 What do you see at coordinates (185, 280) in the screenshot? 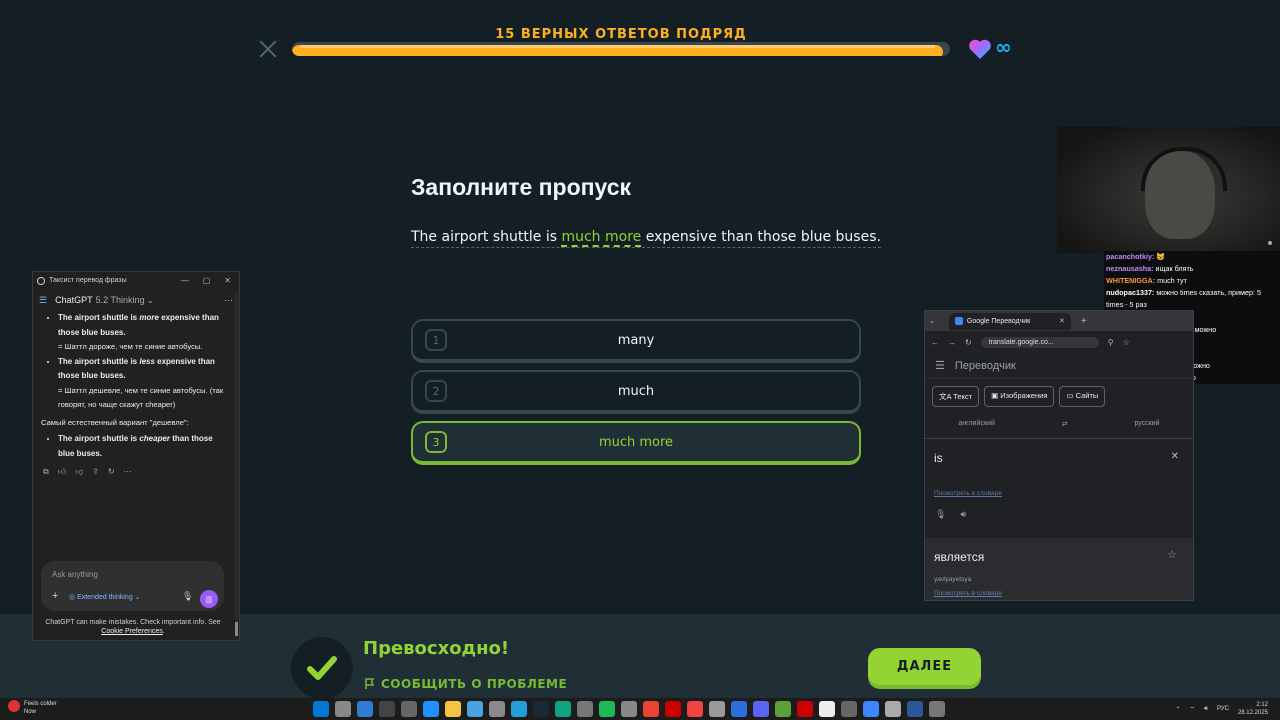
I see `minimize-icon: —` at bounding box center [185, 280].